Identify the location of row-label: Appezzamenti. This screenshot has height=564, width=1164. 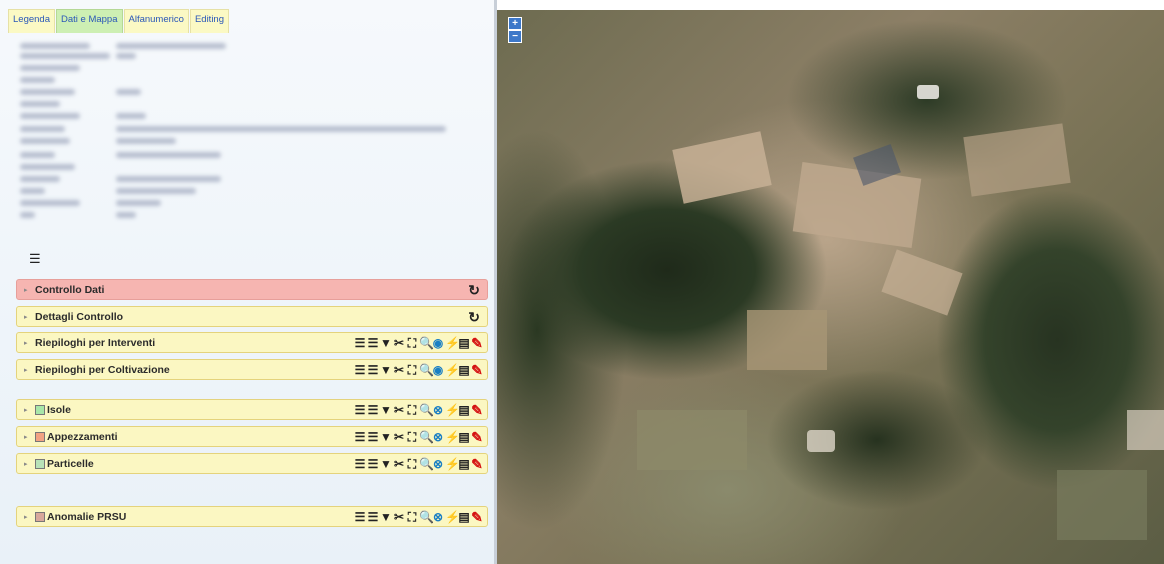
(82, 436).